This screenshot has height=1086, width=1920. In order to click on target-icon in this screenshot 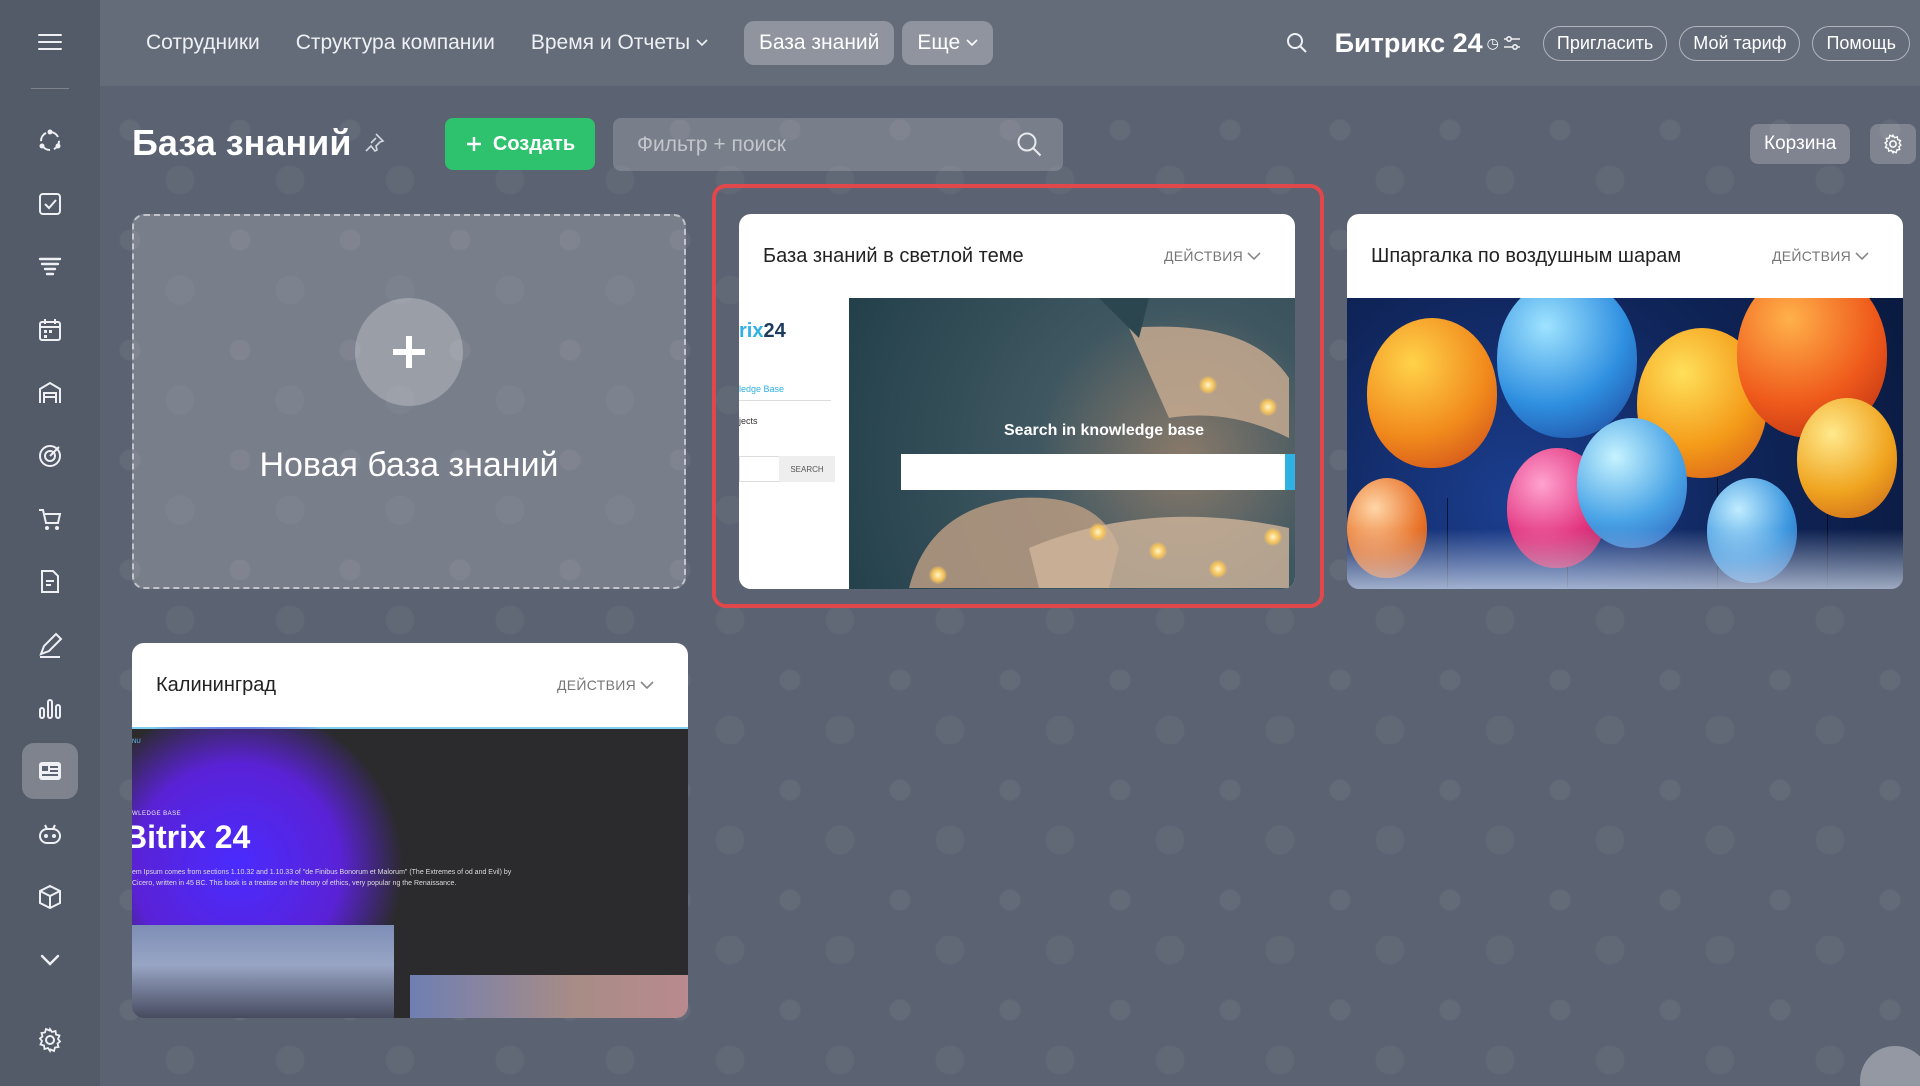, I will do `click(50, 456)`.